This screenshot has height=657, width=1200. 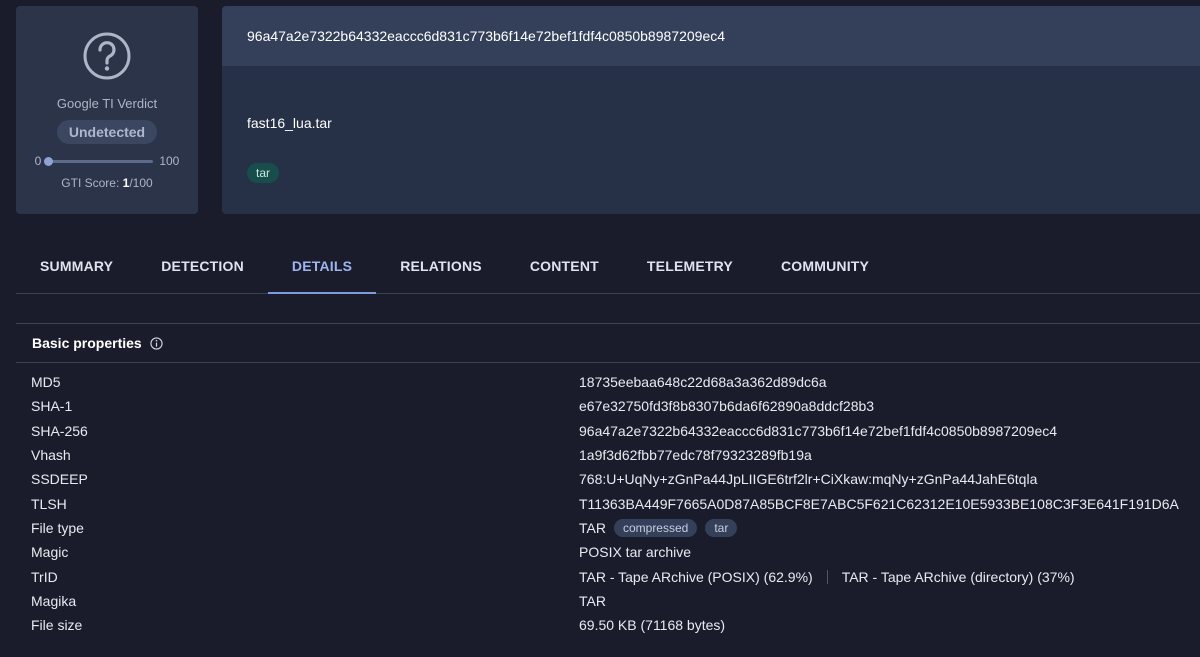 I want to click on prop-key: File size, so click(x=57, y=625).